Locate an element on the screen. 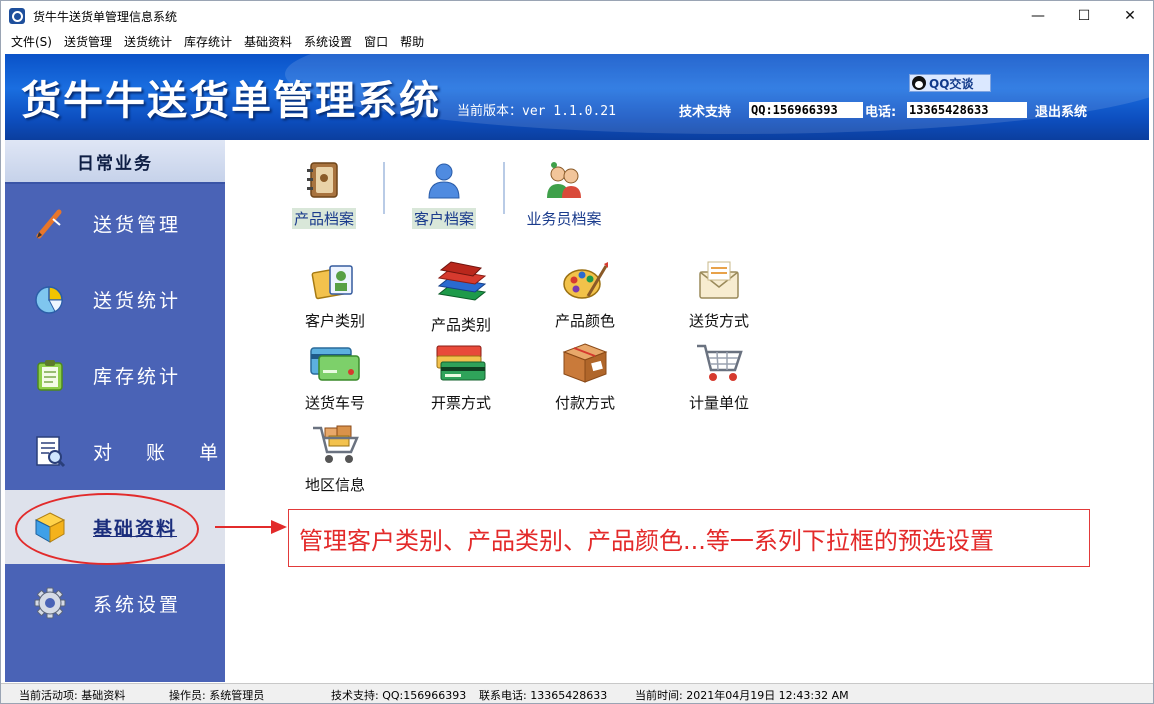  annotation-ellipse is located at coordinates (107, 529).